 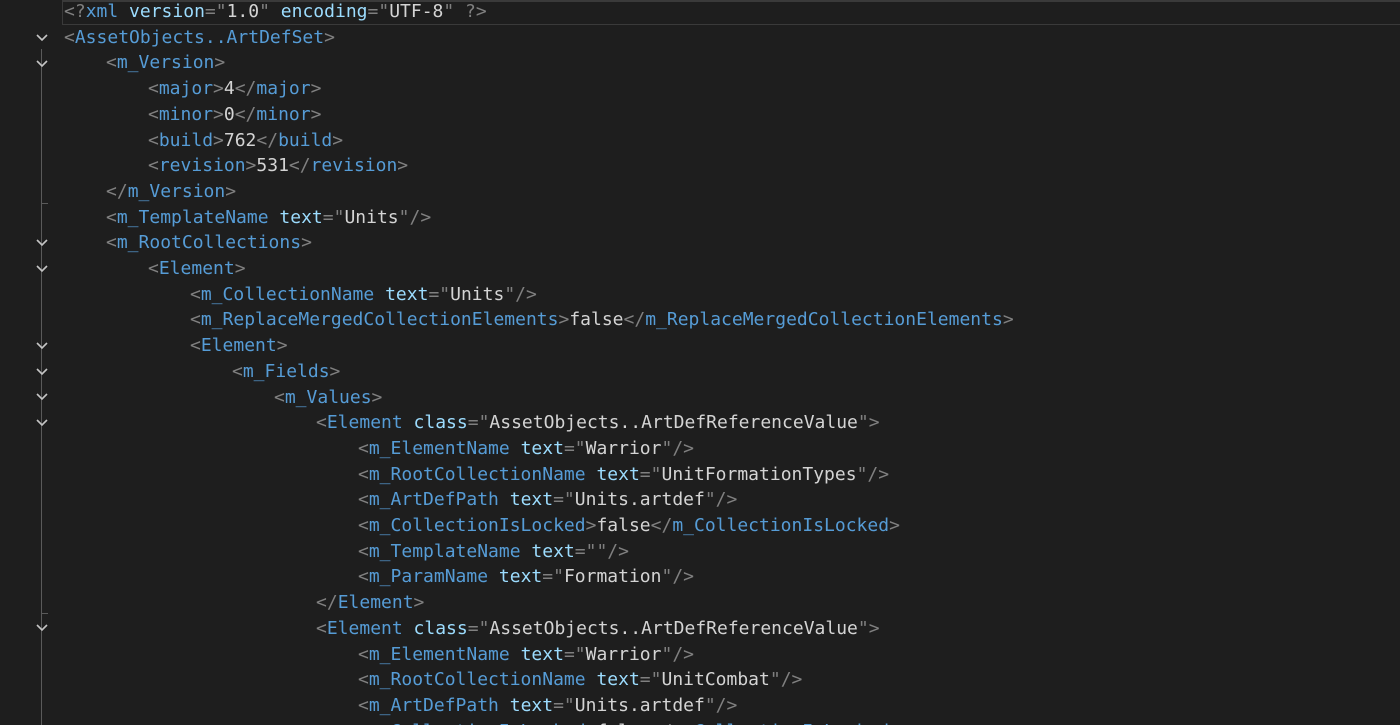 What do you see at coordinates (428, 577) in the screenshot?
I see `xml-tag-name: m_ParamName` at bounding box center [428, 577].